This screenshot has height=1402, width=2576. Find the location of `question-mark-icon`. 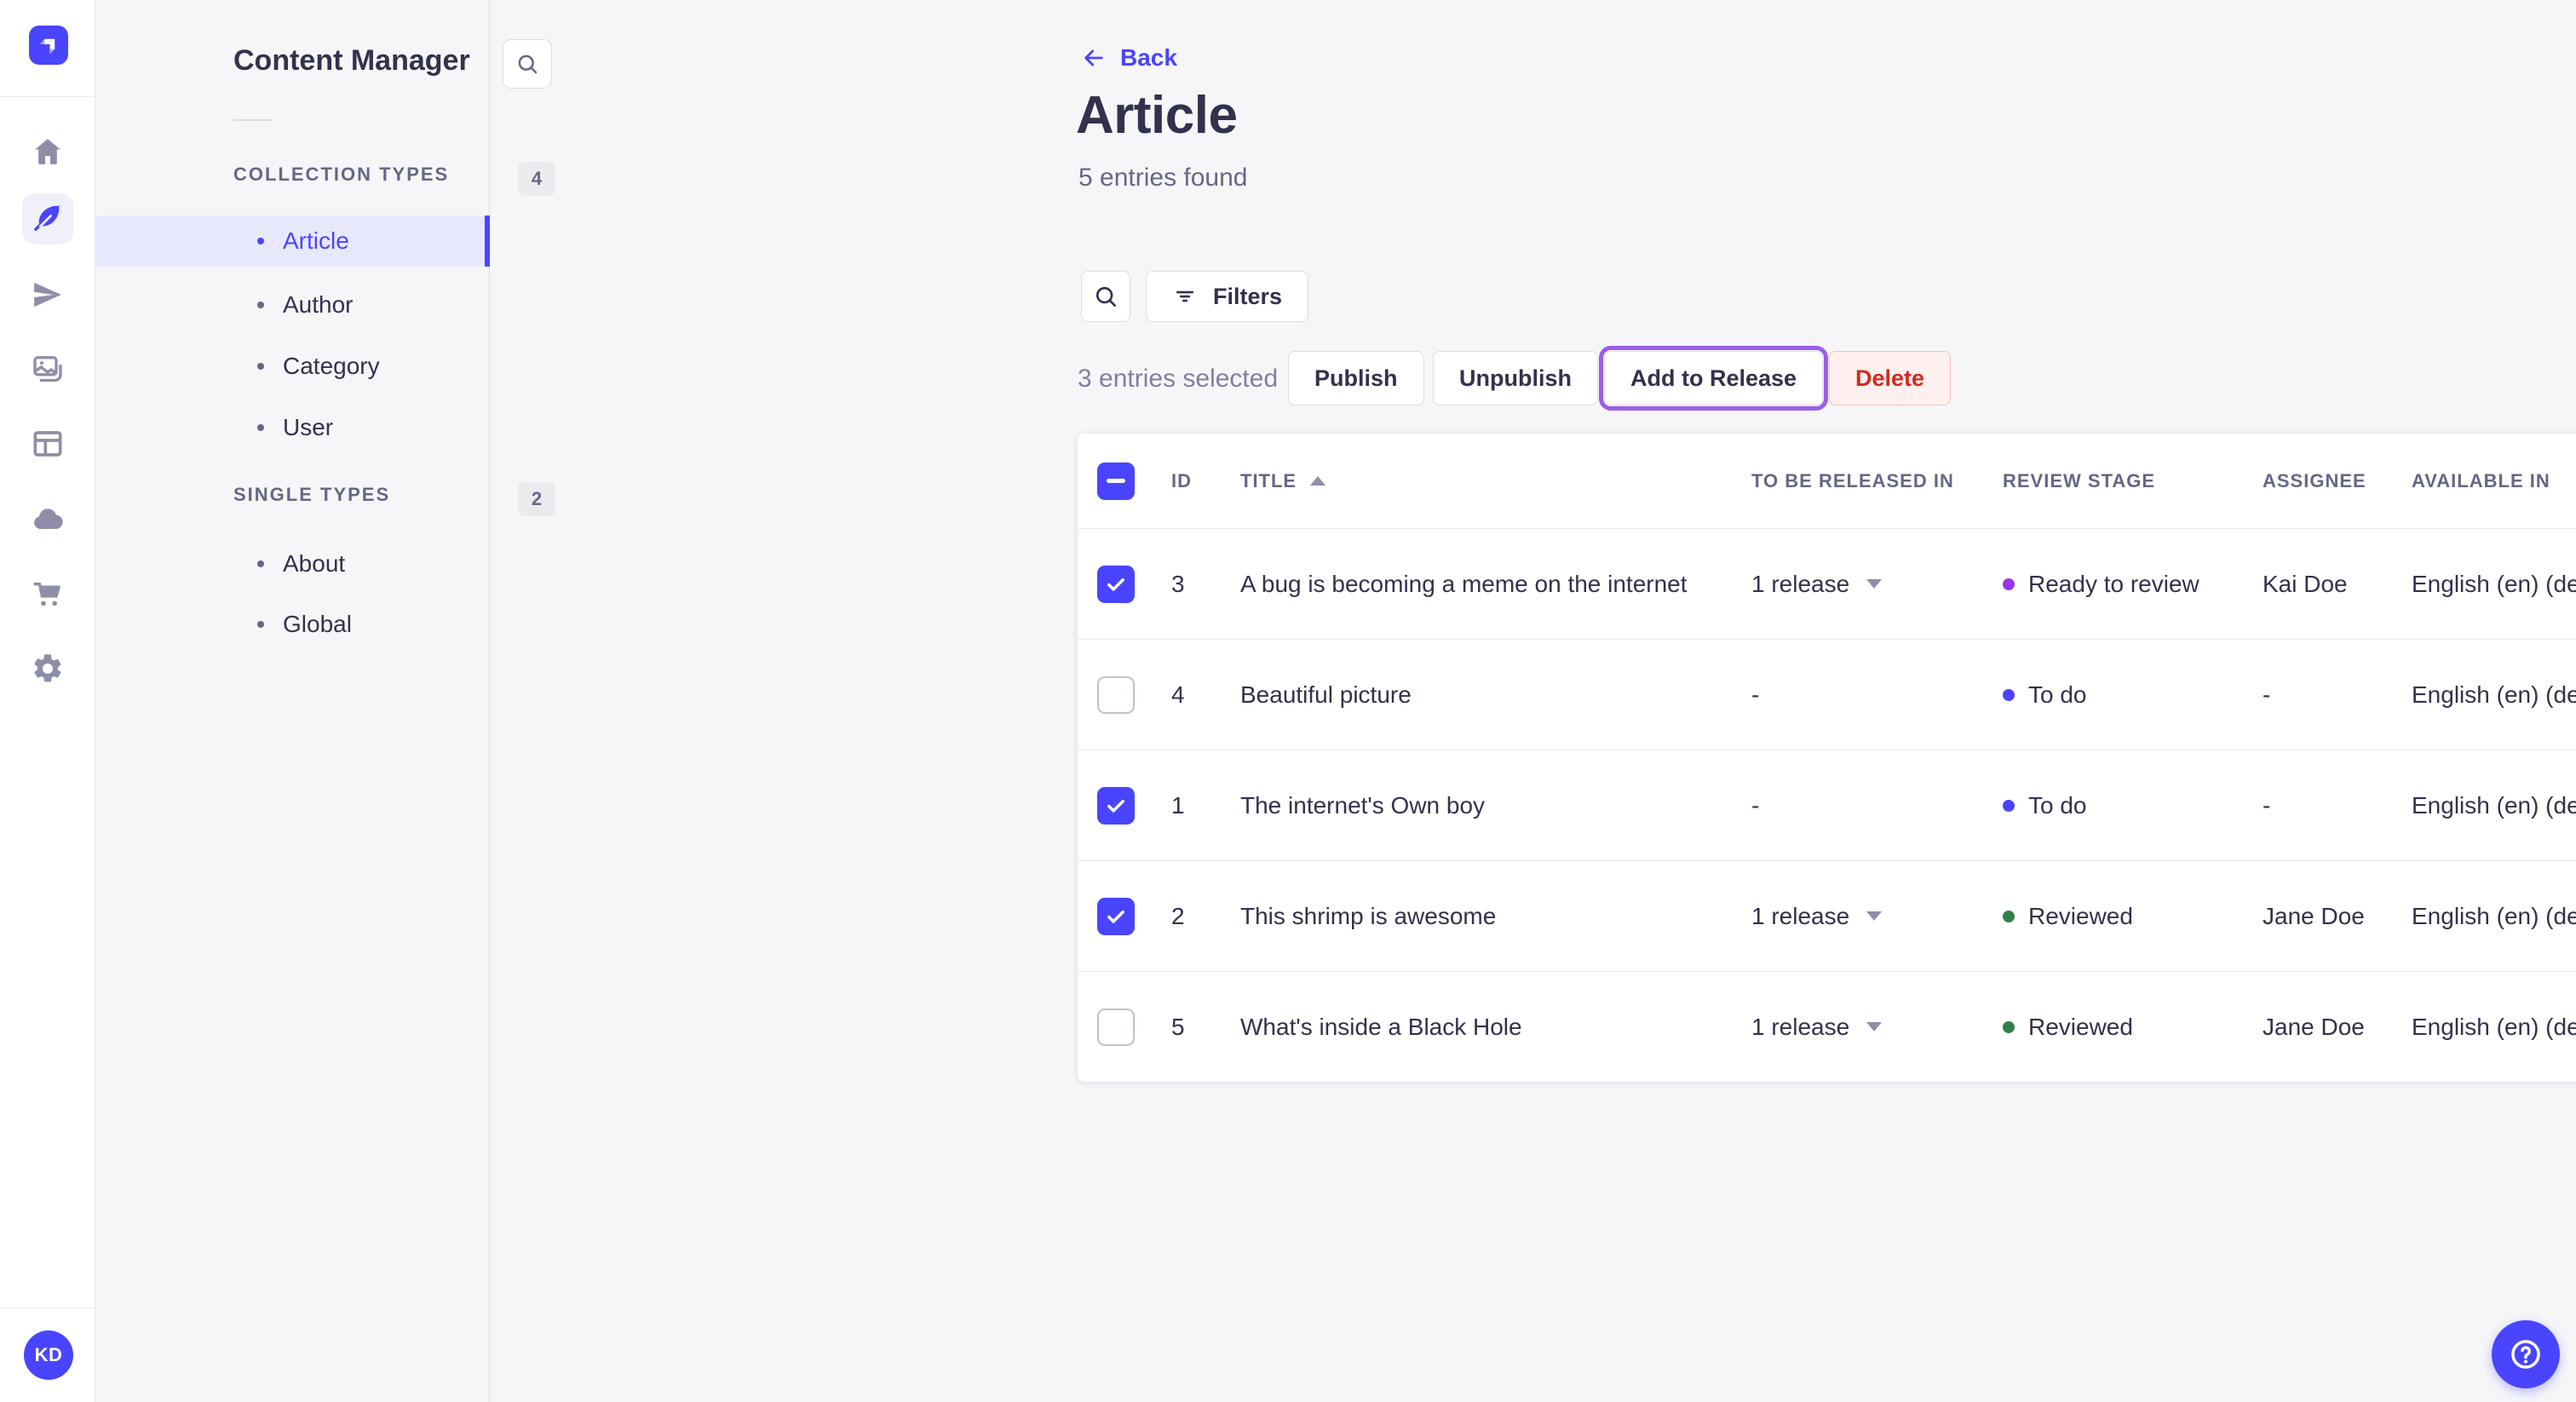

question-mark-icon is located at coordinates (2525, 1354).